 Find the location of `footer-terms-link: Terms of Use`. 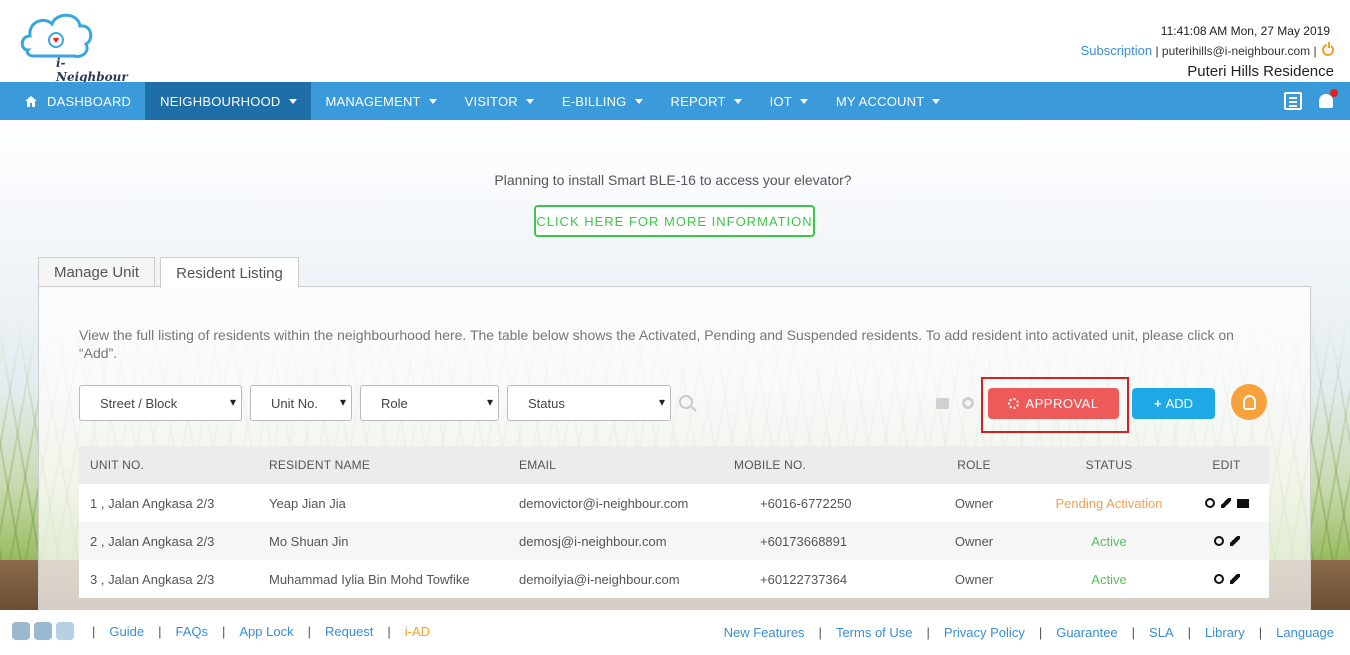

footer-terms-link: Terms of Use is located at coordinates (874, 632).